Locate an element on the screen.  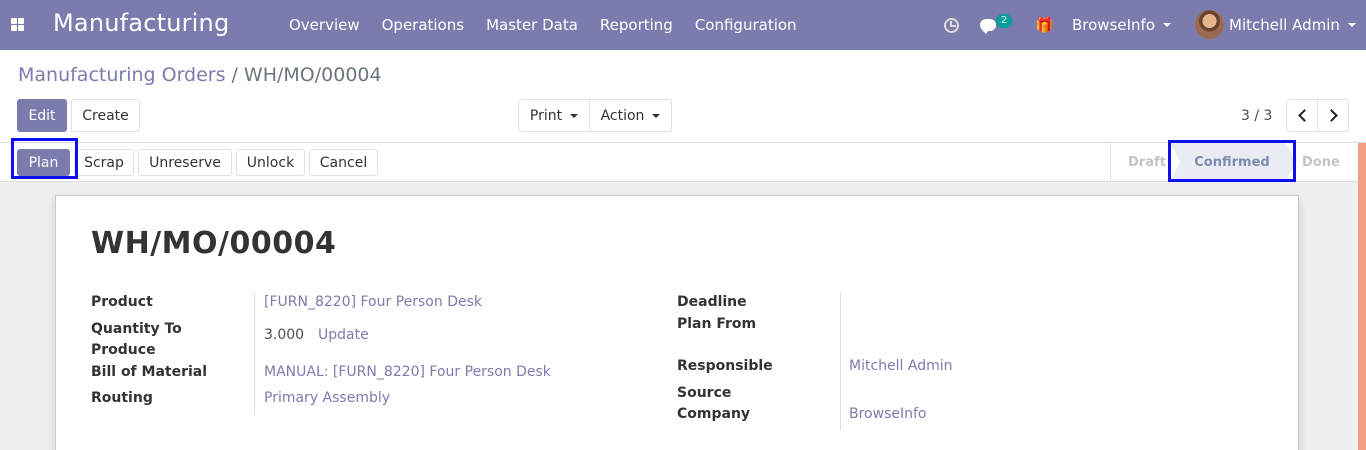
company-name: BrowseInfo is located at coordinates (1114, 25).